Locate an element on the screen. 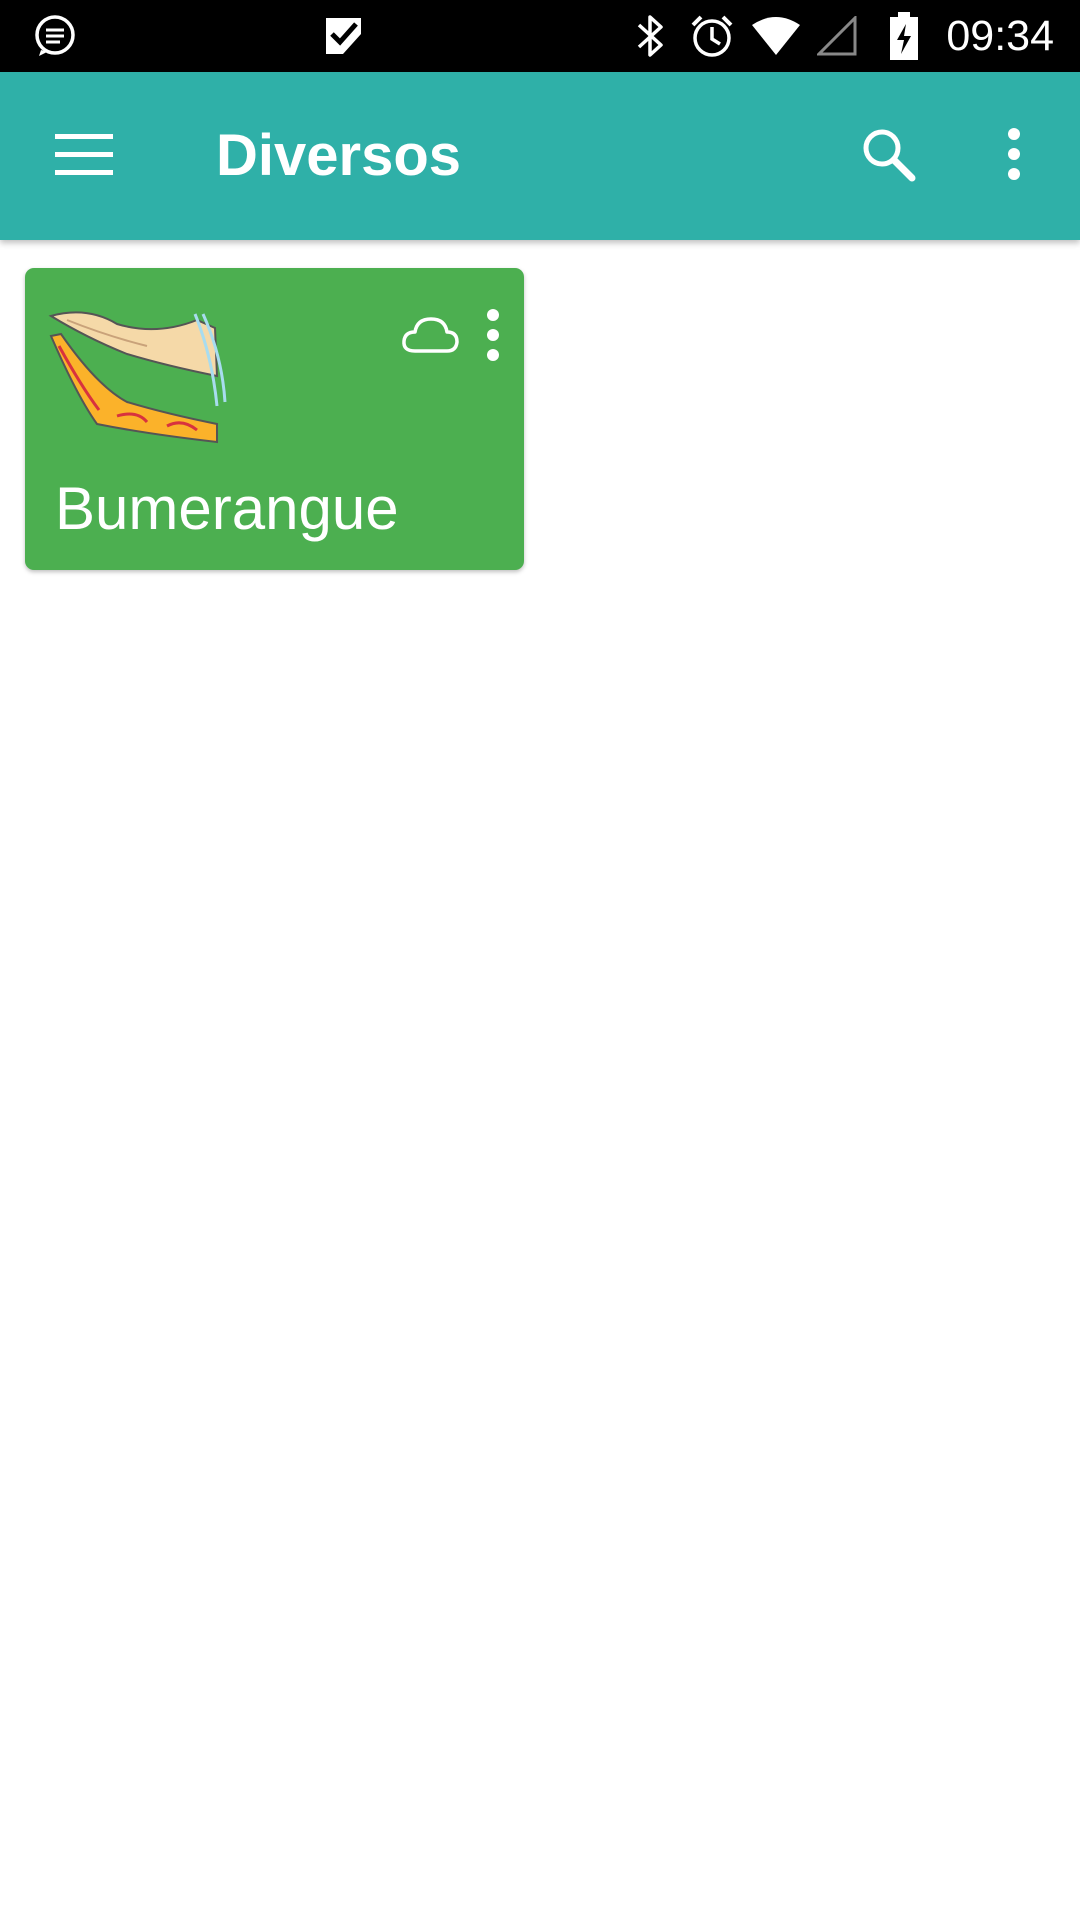 This screenshot has width=1080, height=1920. cloud-icon is located at coordinates (430, 337).